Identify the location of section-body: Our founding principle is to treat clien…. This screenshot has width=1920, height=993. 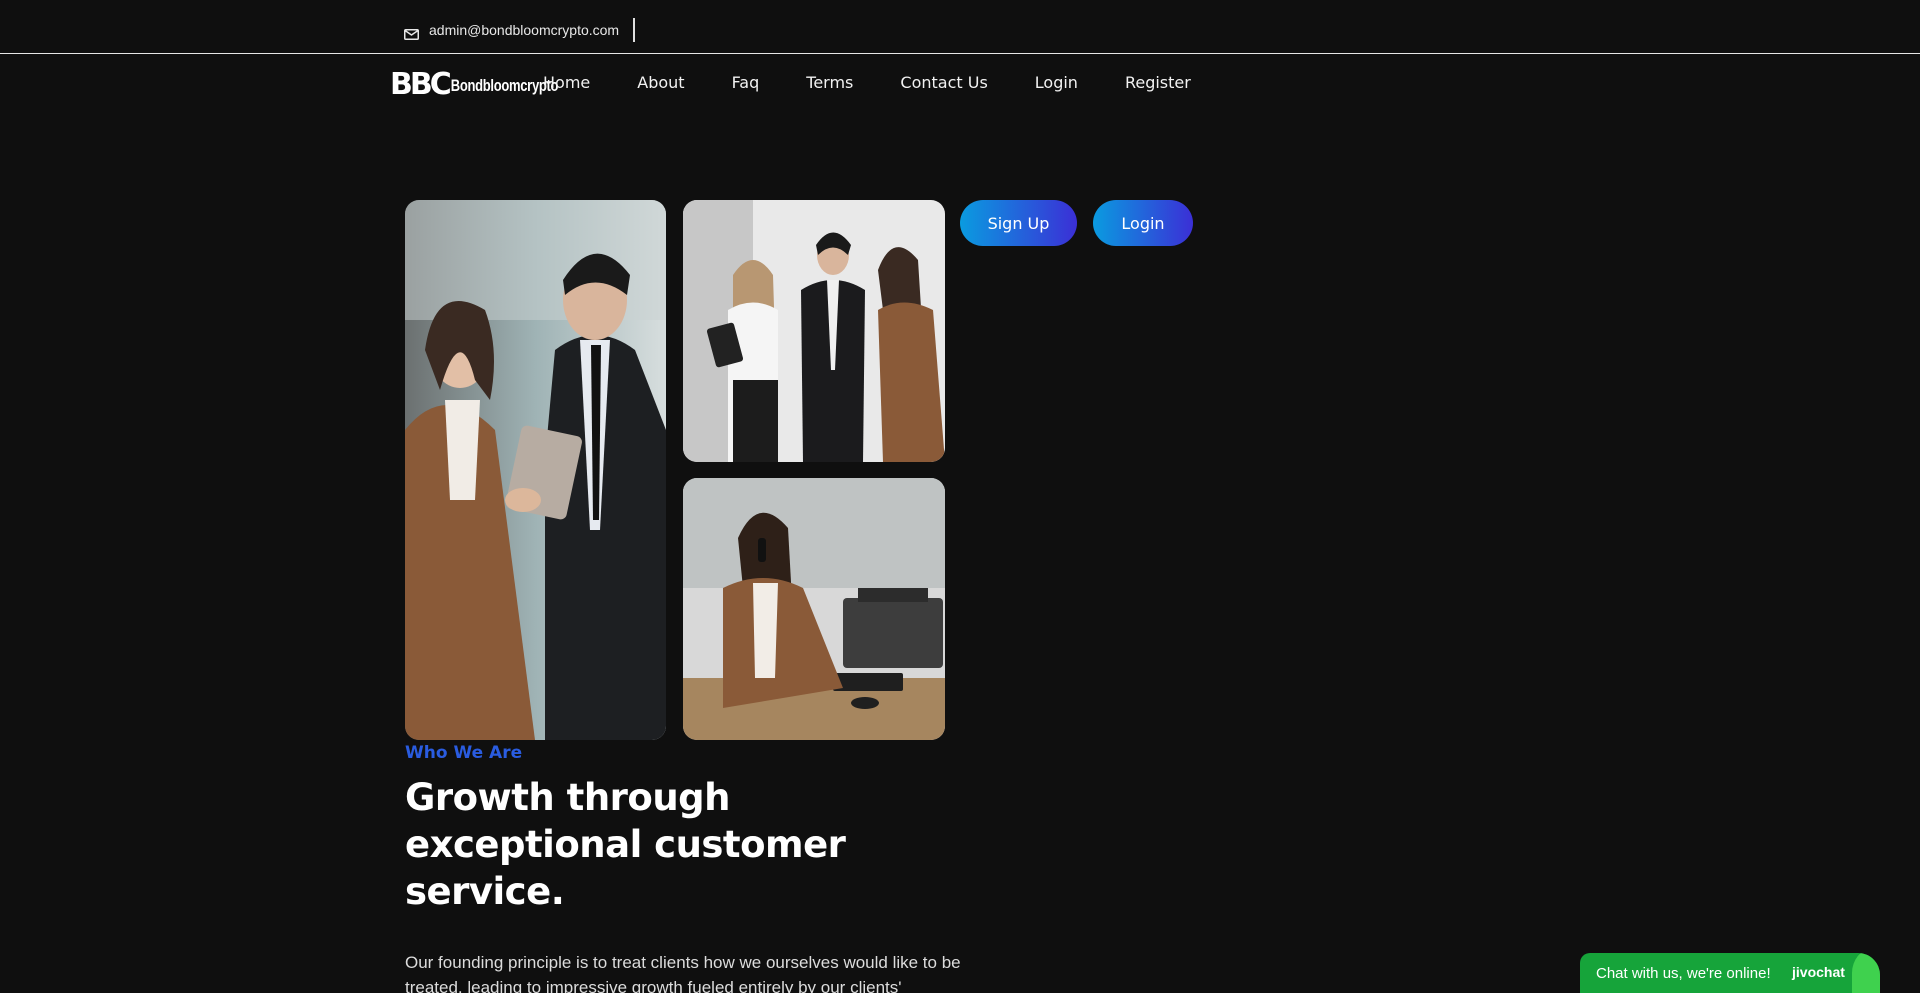
(683, 973).